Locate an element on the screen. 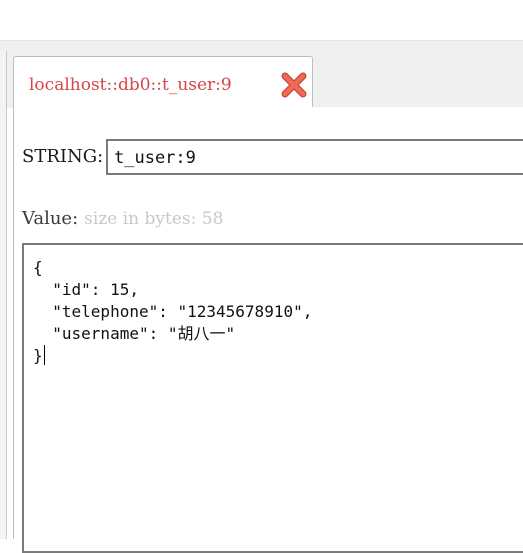 The width and height of the screenshot is (523, 553). editor-line-2: "id": 15, is located at coordinates (86, 289).